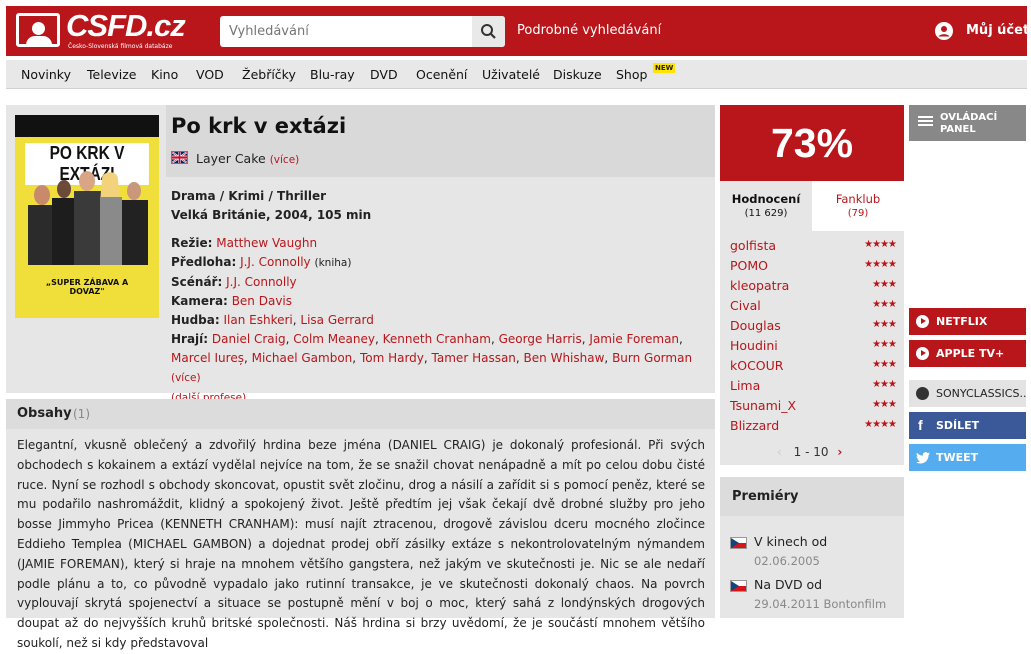 This screenshot has height=654, width=1031. I want to click on logo-subtitle: Česko-Slovenská filmová databáze, so click(120, 46).